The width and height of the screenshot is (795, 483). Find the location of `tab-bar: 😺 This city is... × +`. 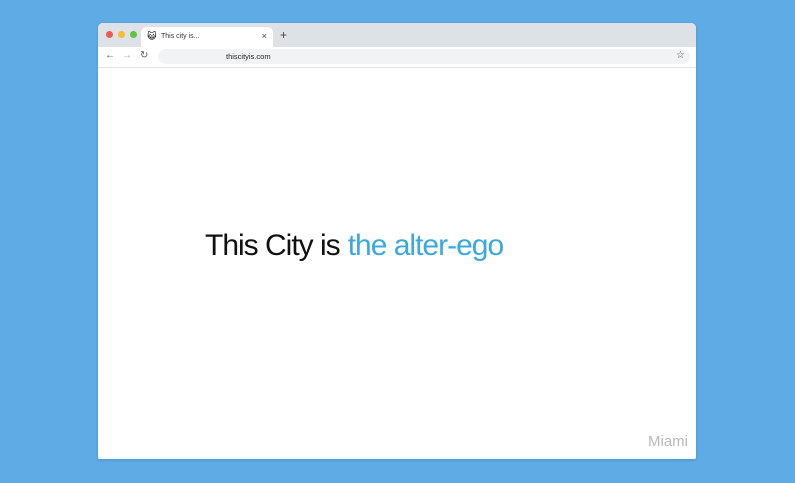

tab-bar: 😺 This city is... × + is located at coordinates (397, 35).